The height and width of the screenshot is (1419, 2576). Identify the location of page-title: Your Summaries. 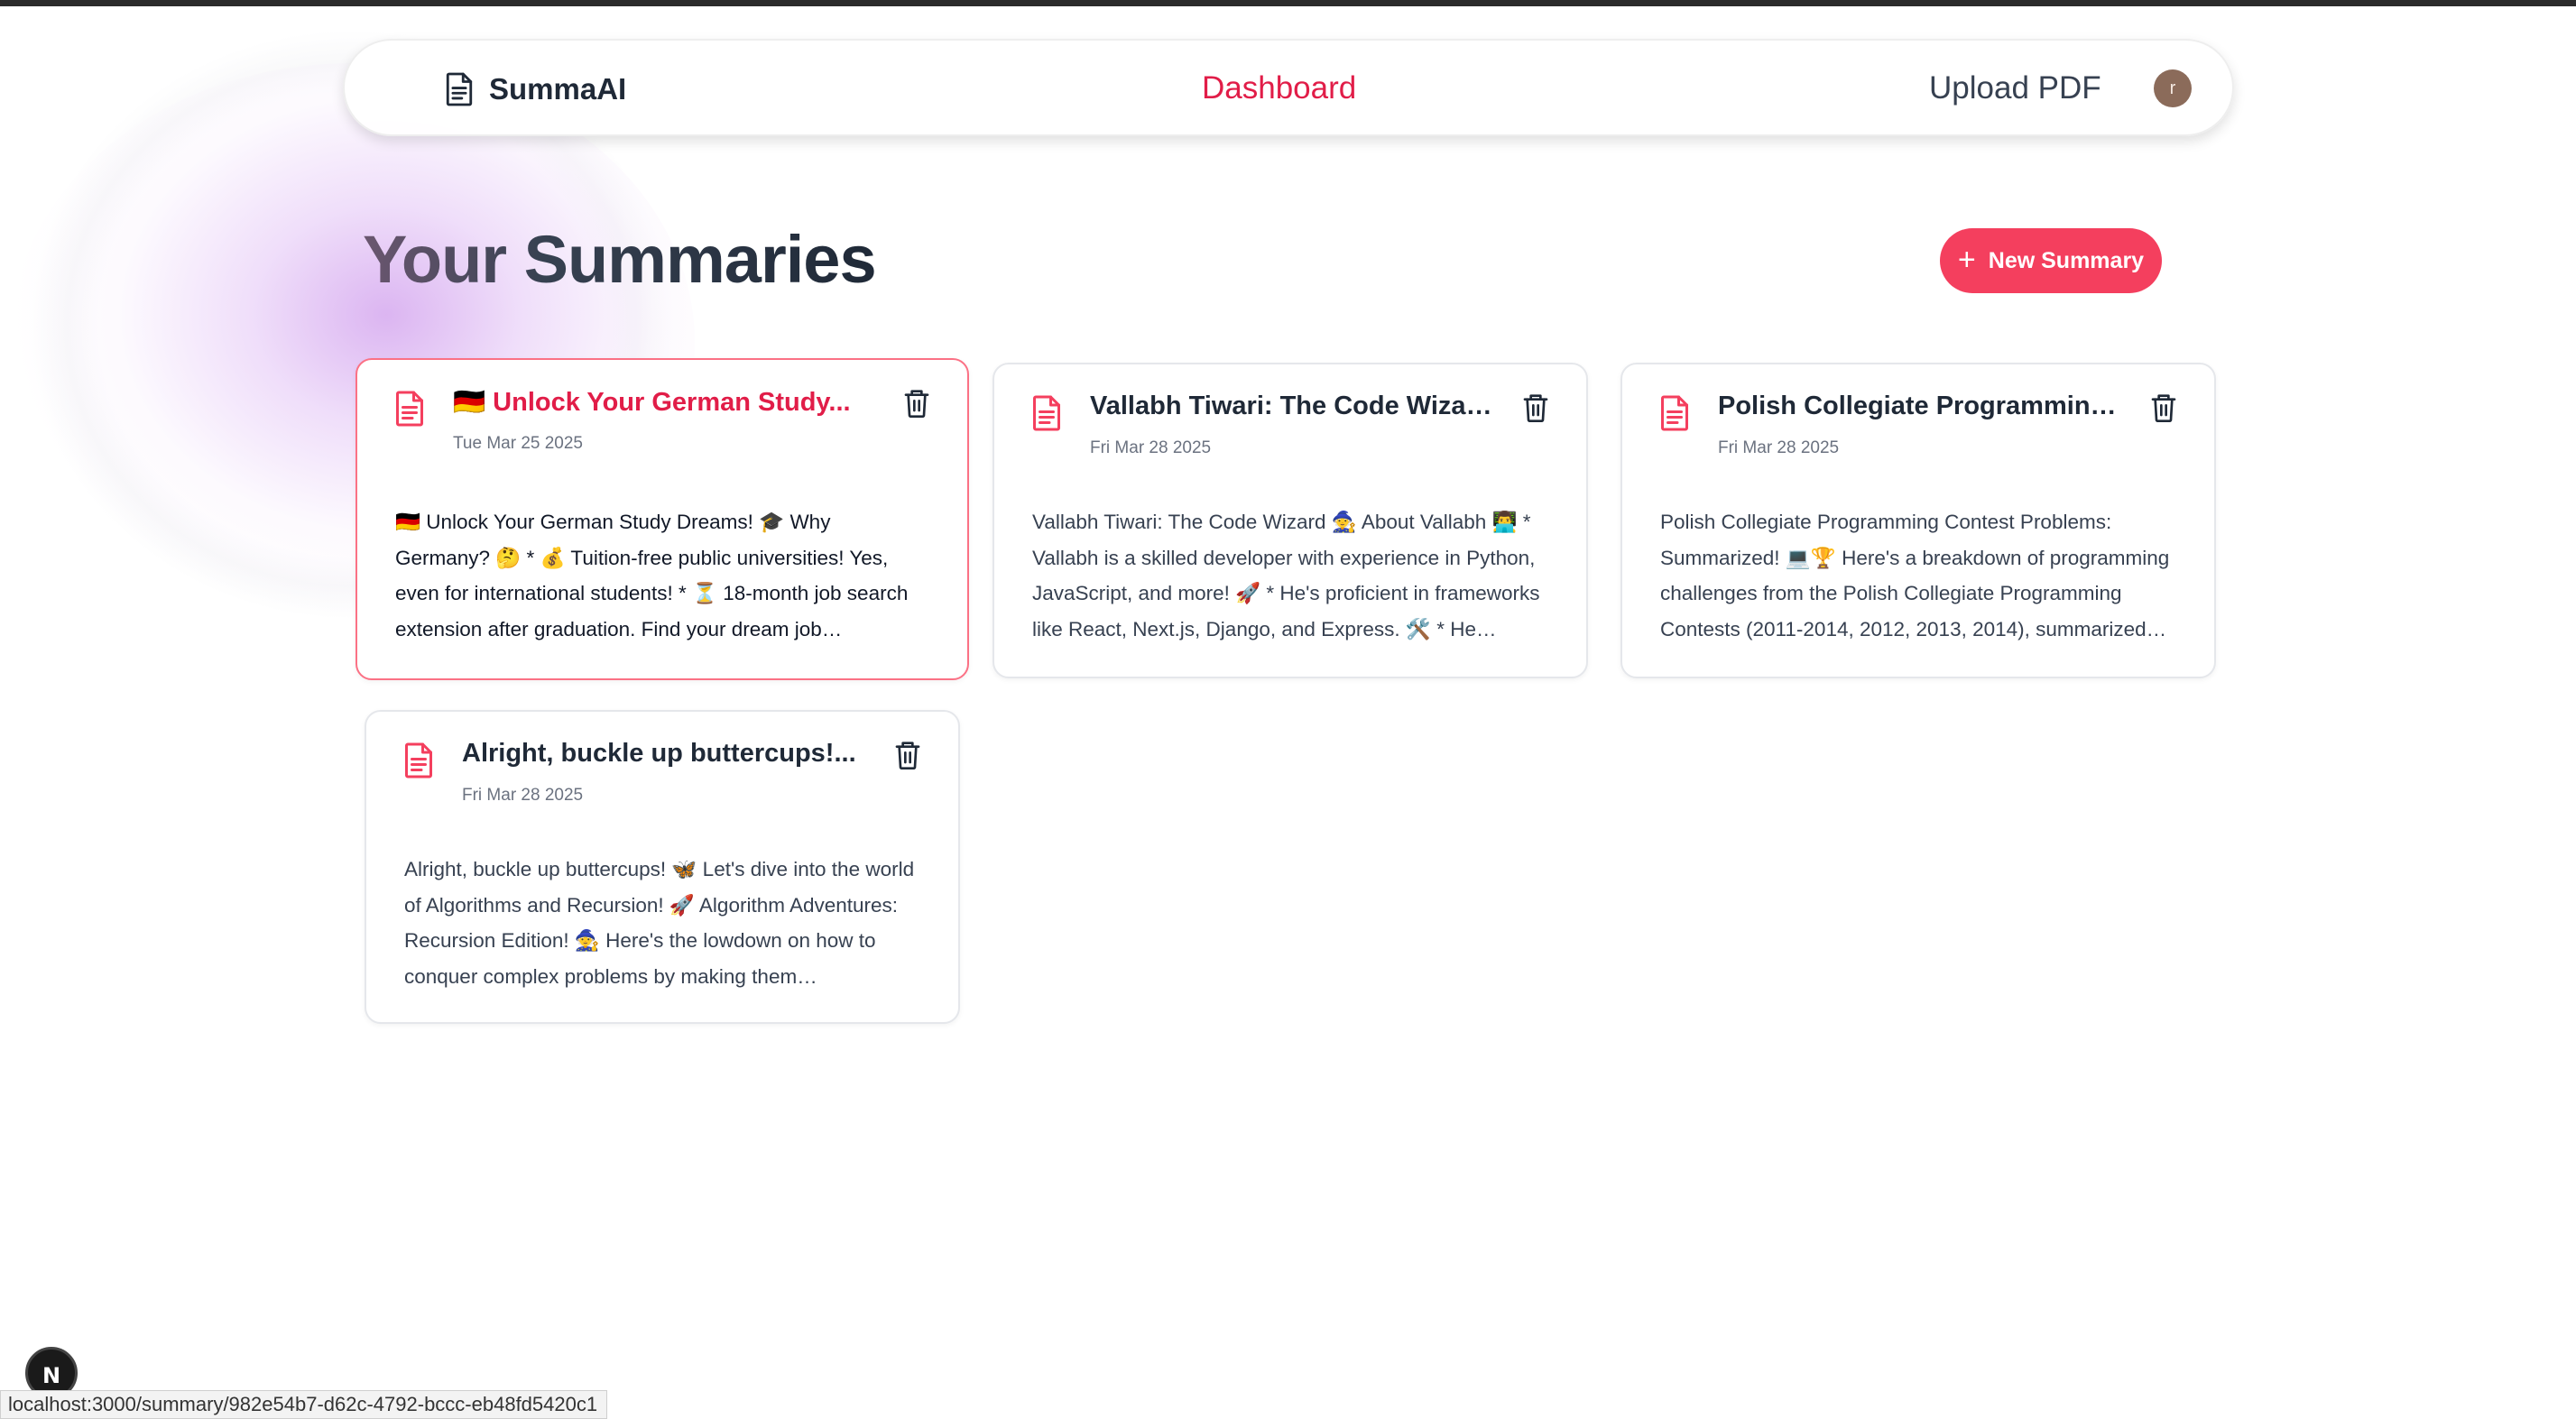
(620, 259).